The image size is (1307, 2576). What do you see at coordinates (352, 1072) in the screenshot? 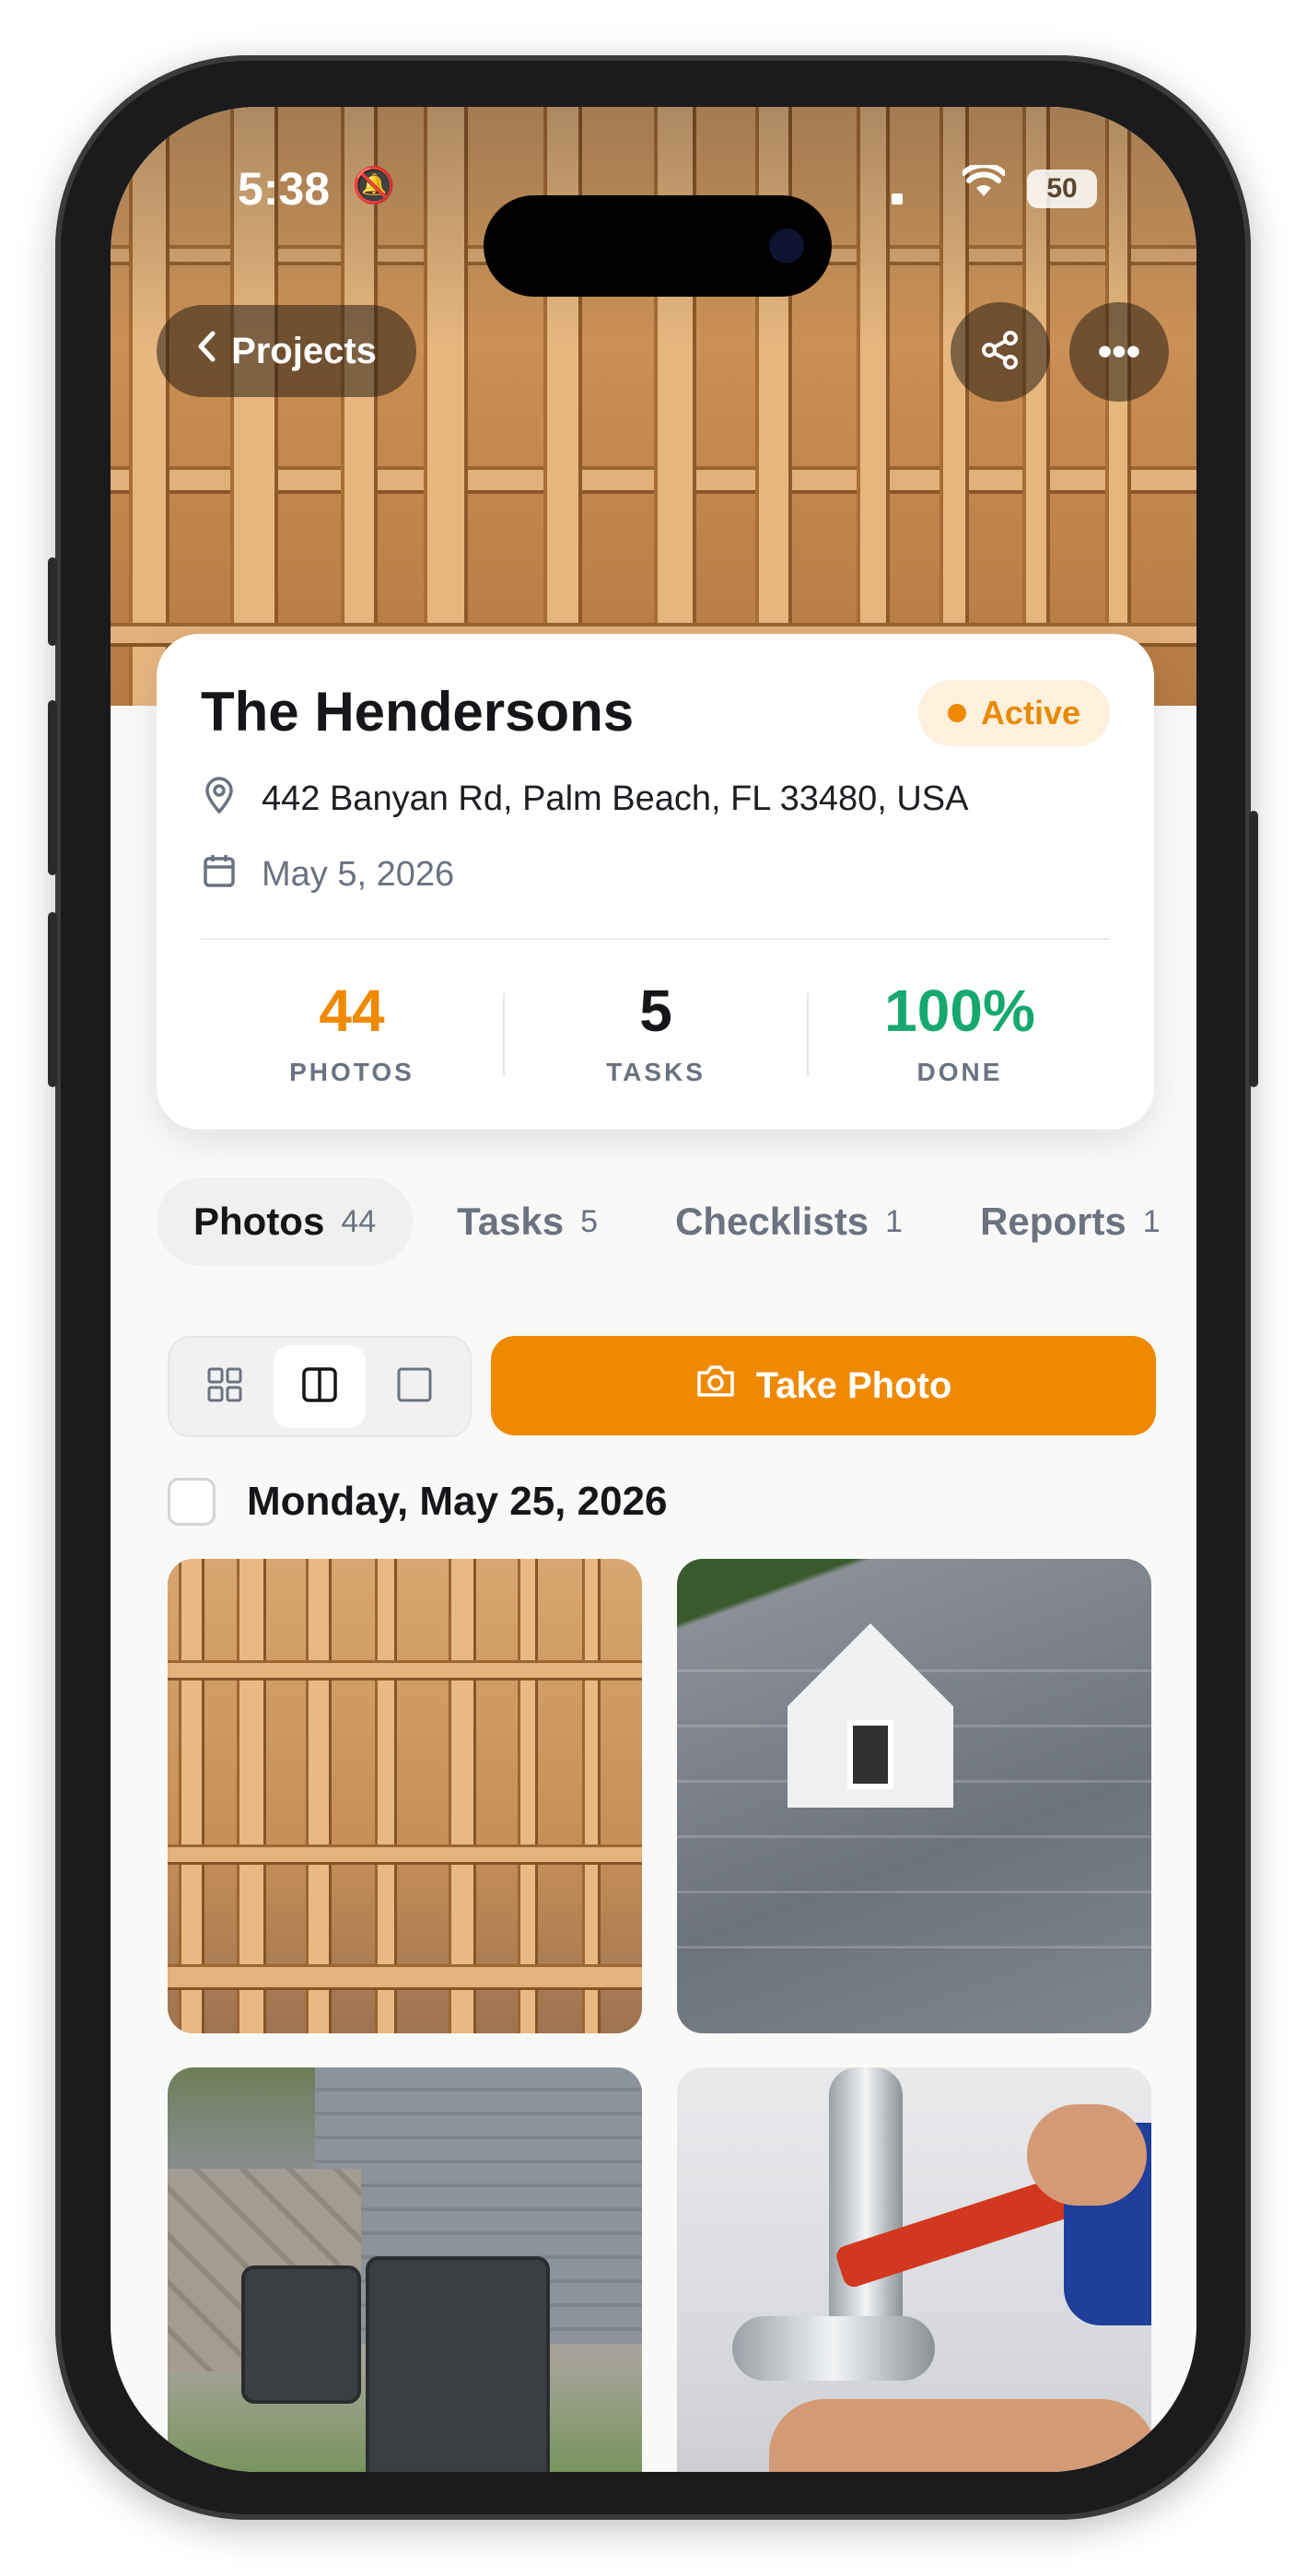
I see `stat-label: PHOTOS` at bounding box center [352, 1072].